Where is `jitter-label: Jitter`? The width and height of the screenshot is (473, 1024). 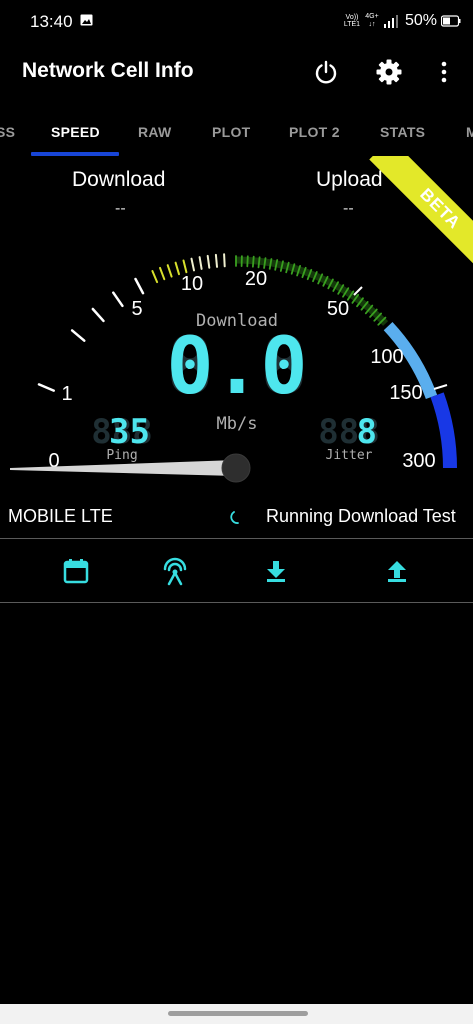
jitter-label: Jitter is located at coordinates (349, 455).